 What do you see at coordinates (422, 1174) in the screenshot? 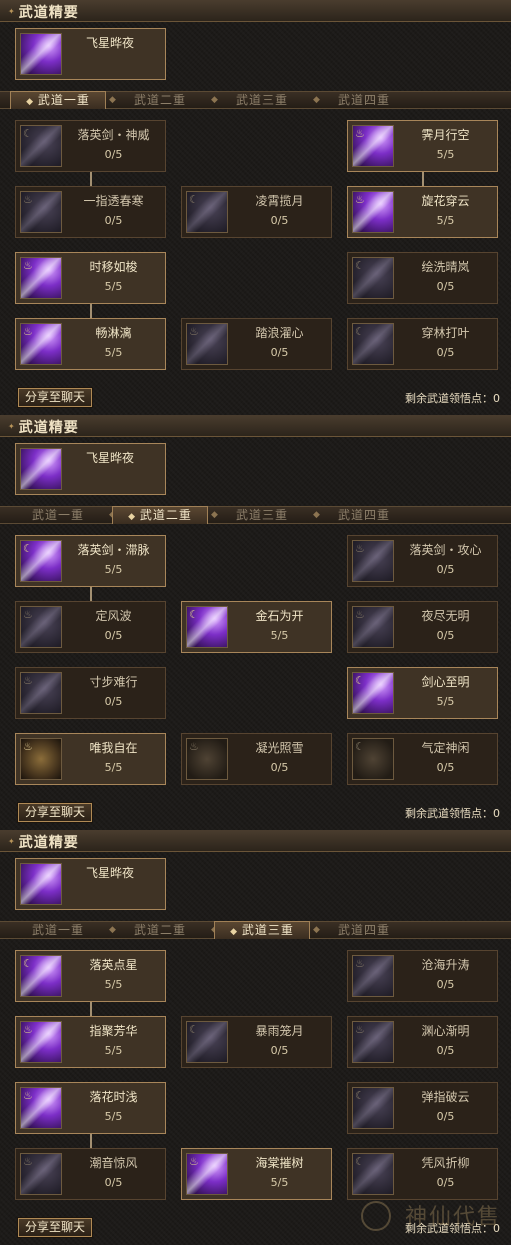
I see `skill-card: ☾ 凭风折柳 0/5` at bounding box center [422, 1174].